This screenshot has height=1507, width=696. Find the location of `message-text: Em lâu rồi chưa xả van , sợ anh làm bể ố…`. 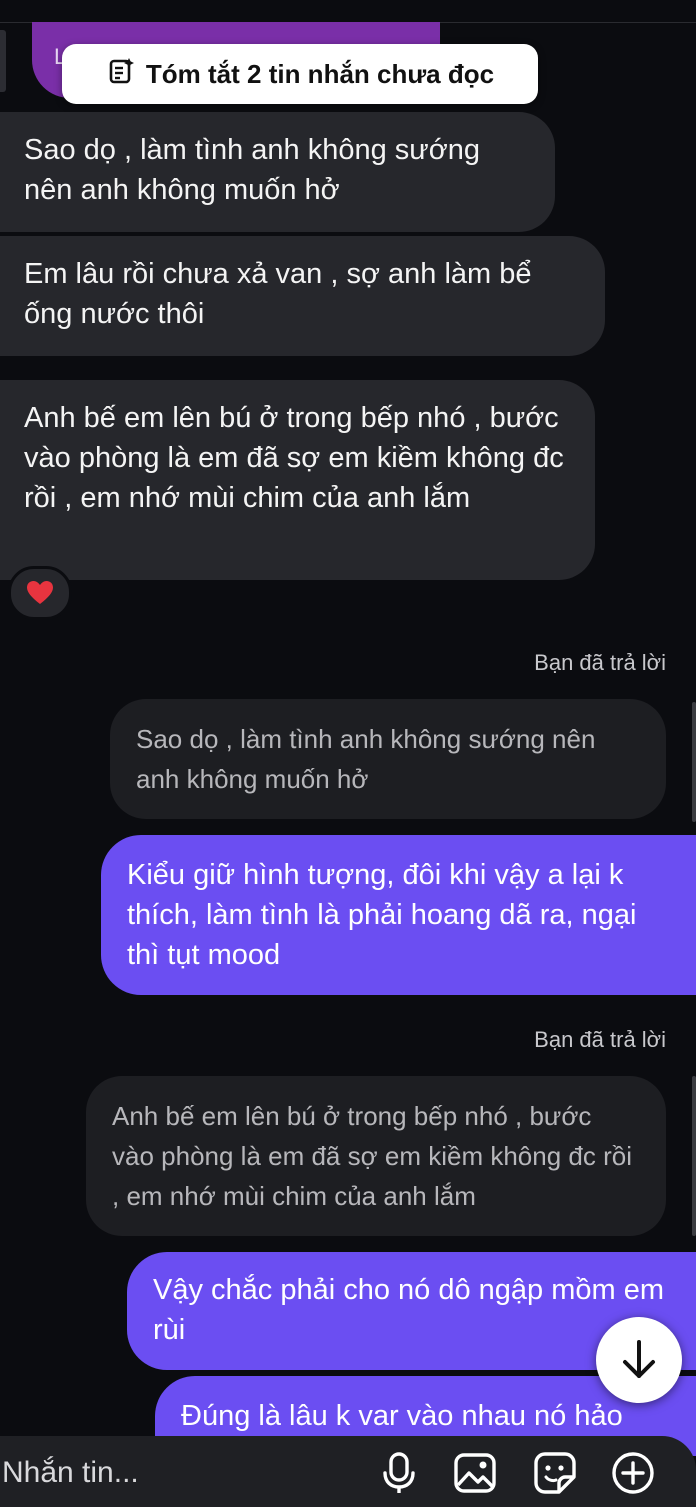

message-text: Em lâu rồi chưa xả van , sợ anh làm bể ố… is located at coordinates (278, 294).